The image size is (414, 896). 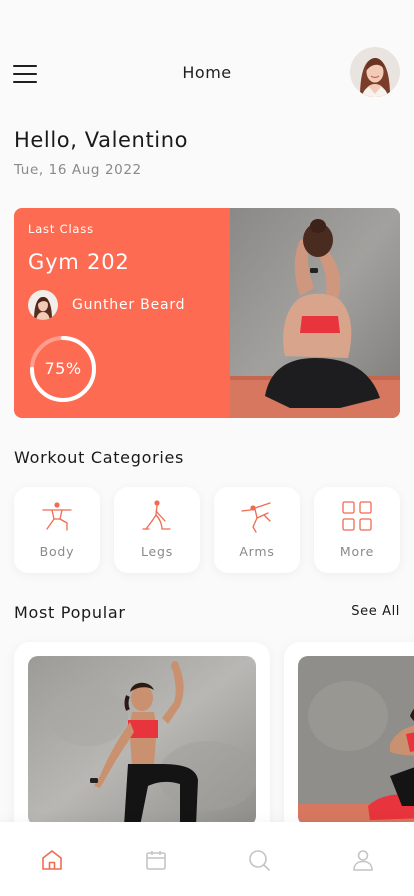 What do you see at coordinates (63, 368) in the screenshot?
I see `progress-percent: 75%` at bounding box center [63, 368].